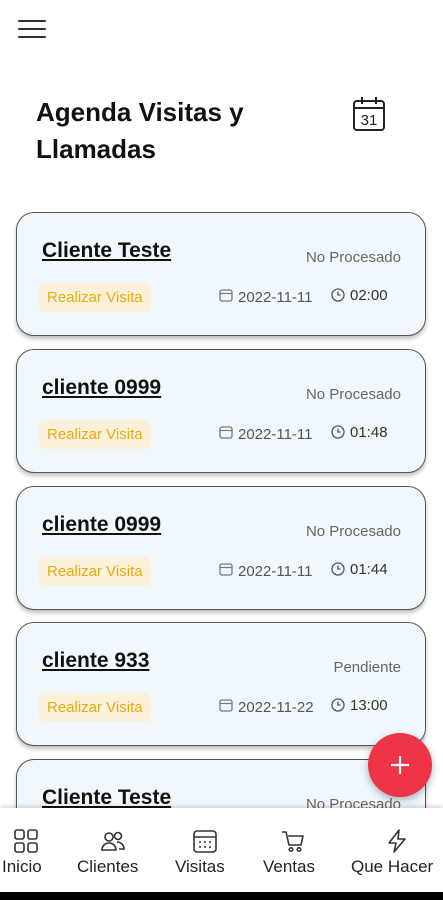 The width and height of the screenshot is (443, 900). I want to click on nav-item-inicio: Inicio, so click(26, 843).